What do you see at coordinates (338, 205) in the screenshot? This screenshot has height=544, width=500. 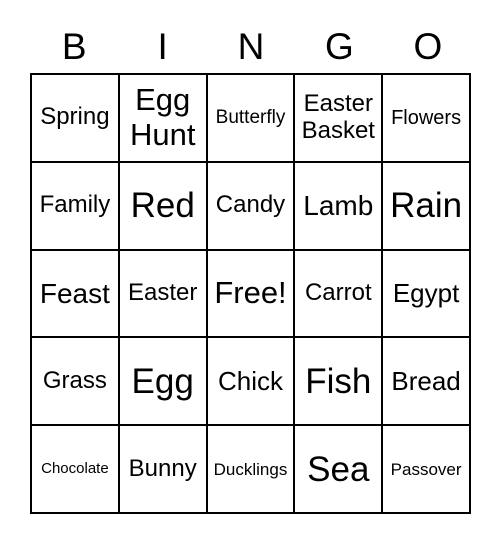 I see `bingo-cell: Lamb` at bounding box center [338, 205].